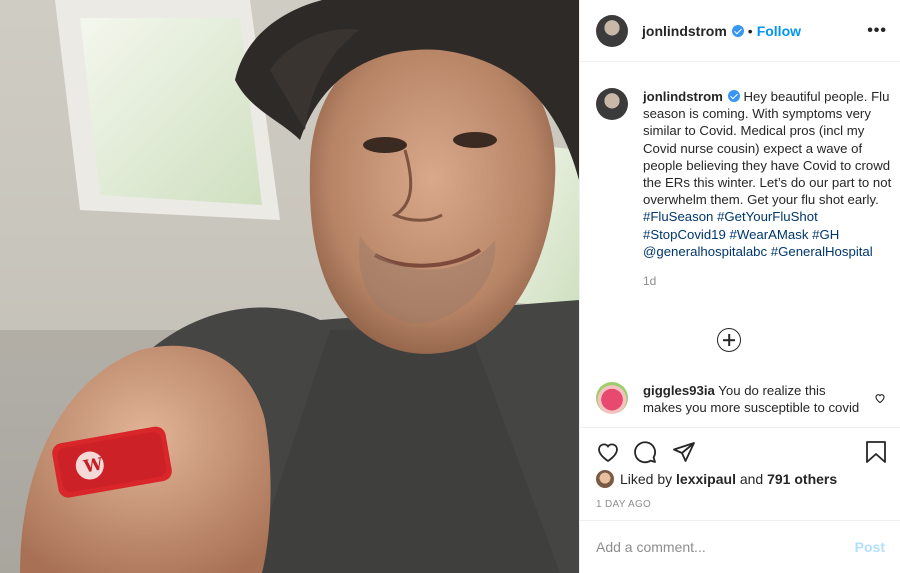 This screenshot has width=900, height=573. I want to click on share-icon, so click(684, 452).